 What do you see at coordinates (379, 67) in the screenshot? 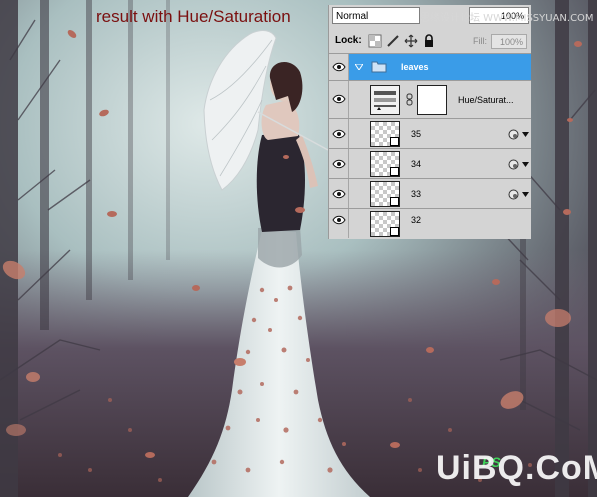
I see `folder-icon` at bounding box center [379, 67].